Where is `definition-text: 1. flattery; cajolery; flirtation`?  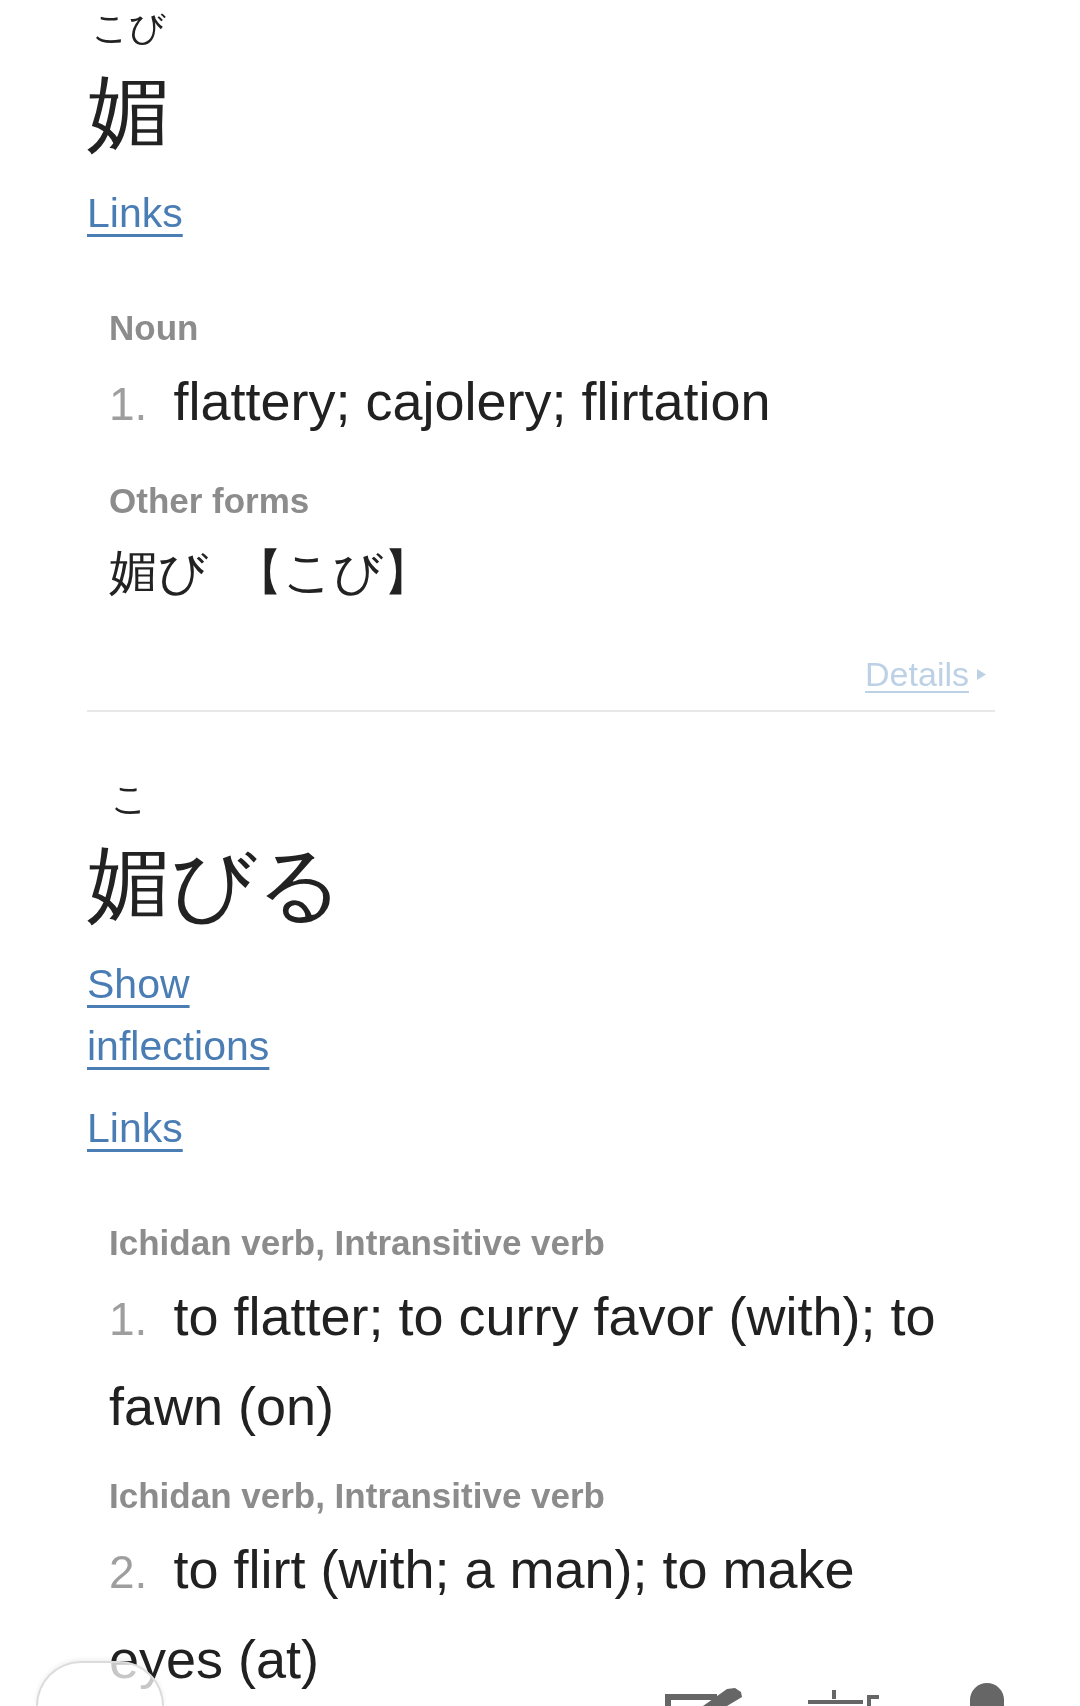 definition-text: 1. flattery; cajolery; flirtation is located at coordinates (440, 400).